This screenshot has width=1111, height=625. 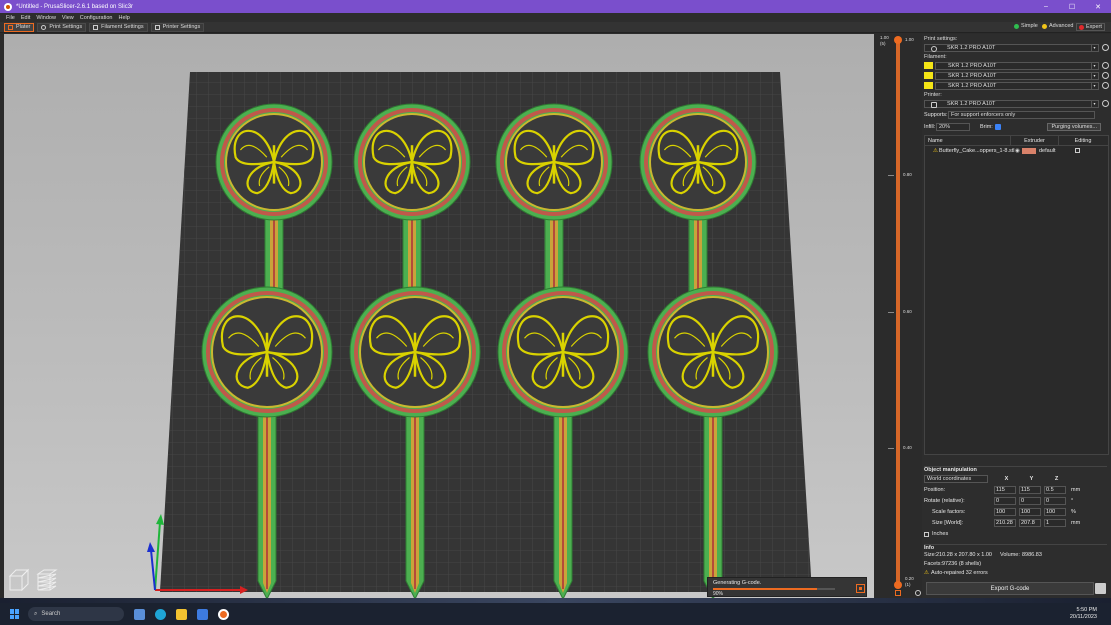 I want to click on printer-label: Printer:, so click(x=933, y=95).